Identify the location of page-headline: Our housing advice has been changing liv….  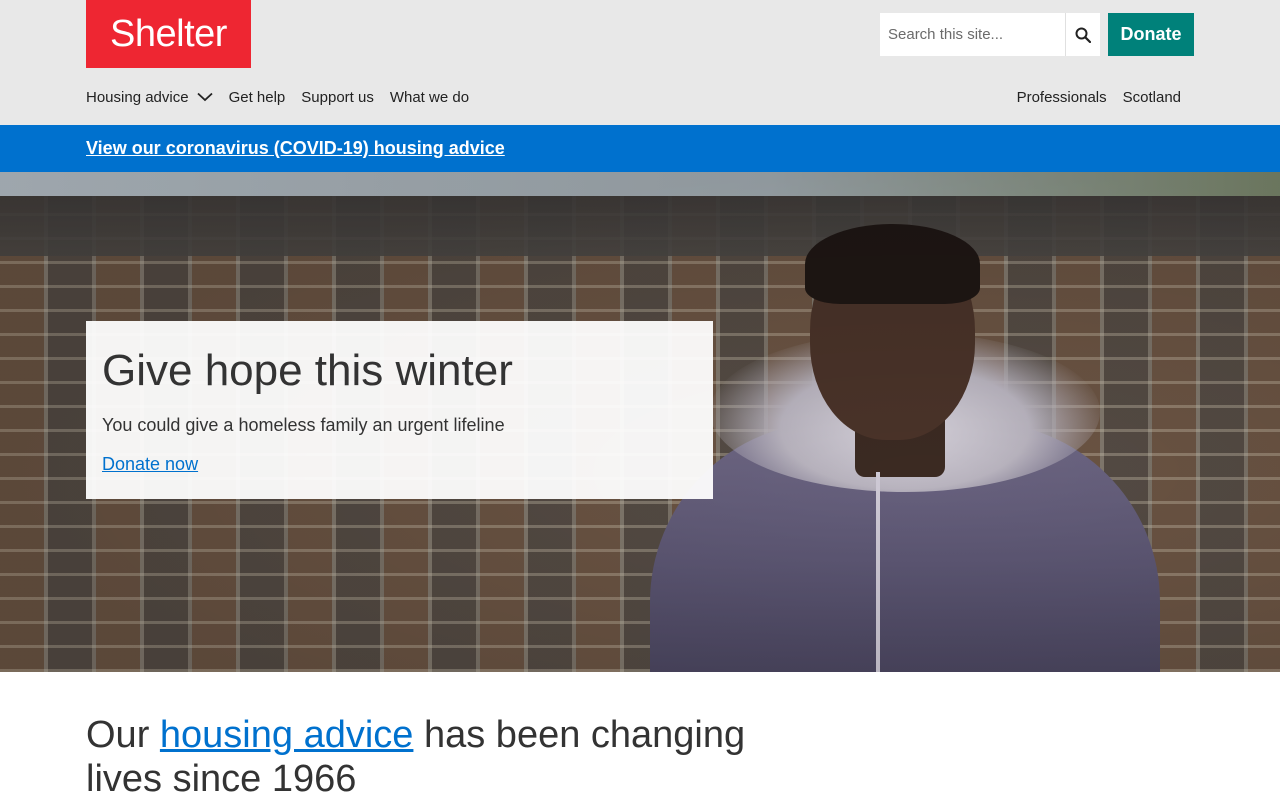
(436, 757).